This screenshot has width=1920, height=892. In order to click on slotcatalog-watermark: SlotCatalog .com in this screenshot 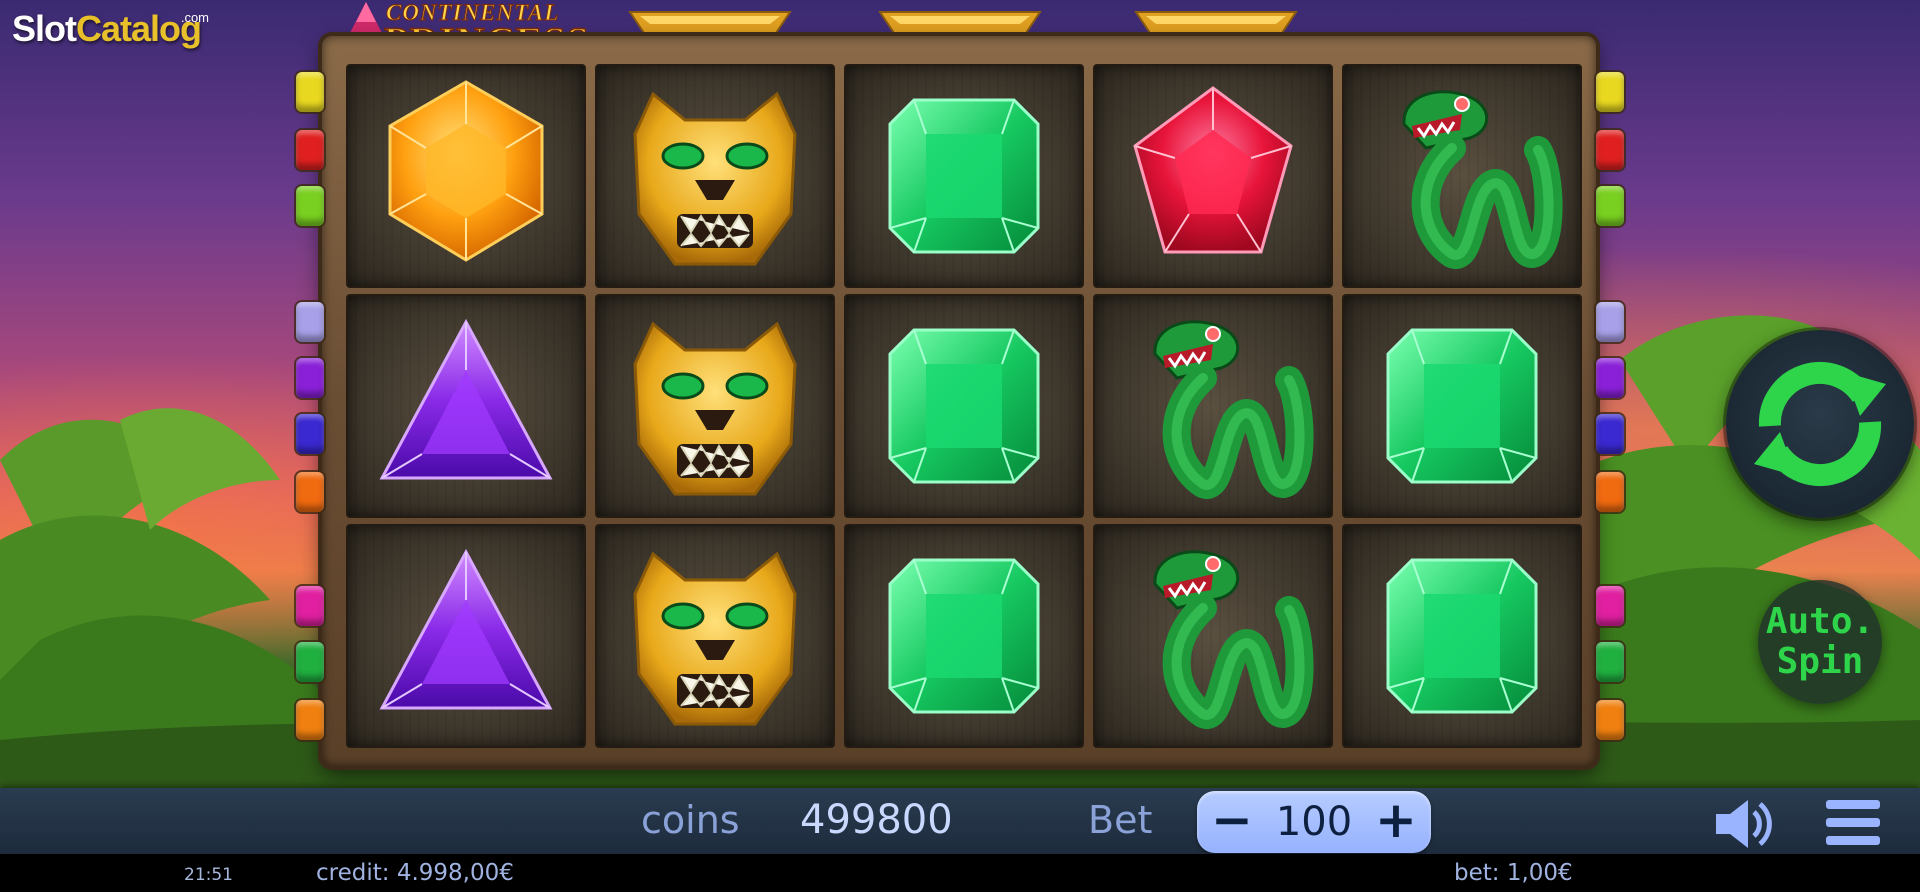, I will do `click(110, 34)`.